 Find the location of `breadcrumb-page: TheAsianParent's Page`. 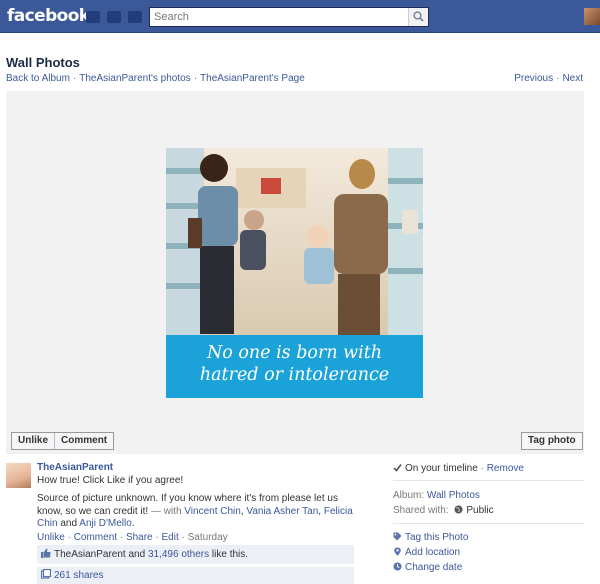

breadcrumb-page: TheAsianParent's Page is located at coordinates (252, 78).